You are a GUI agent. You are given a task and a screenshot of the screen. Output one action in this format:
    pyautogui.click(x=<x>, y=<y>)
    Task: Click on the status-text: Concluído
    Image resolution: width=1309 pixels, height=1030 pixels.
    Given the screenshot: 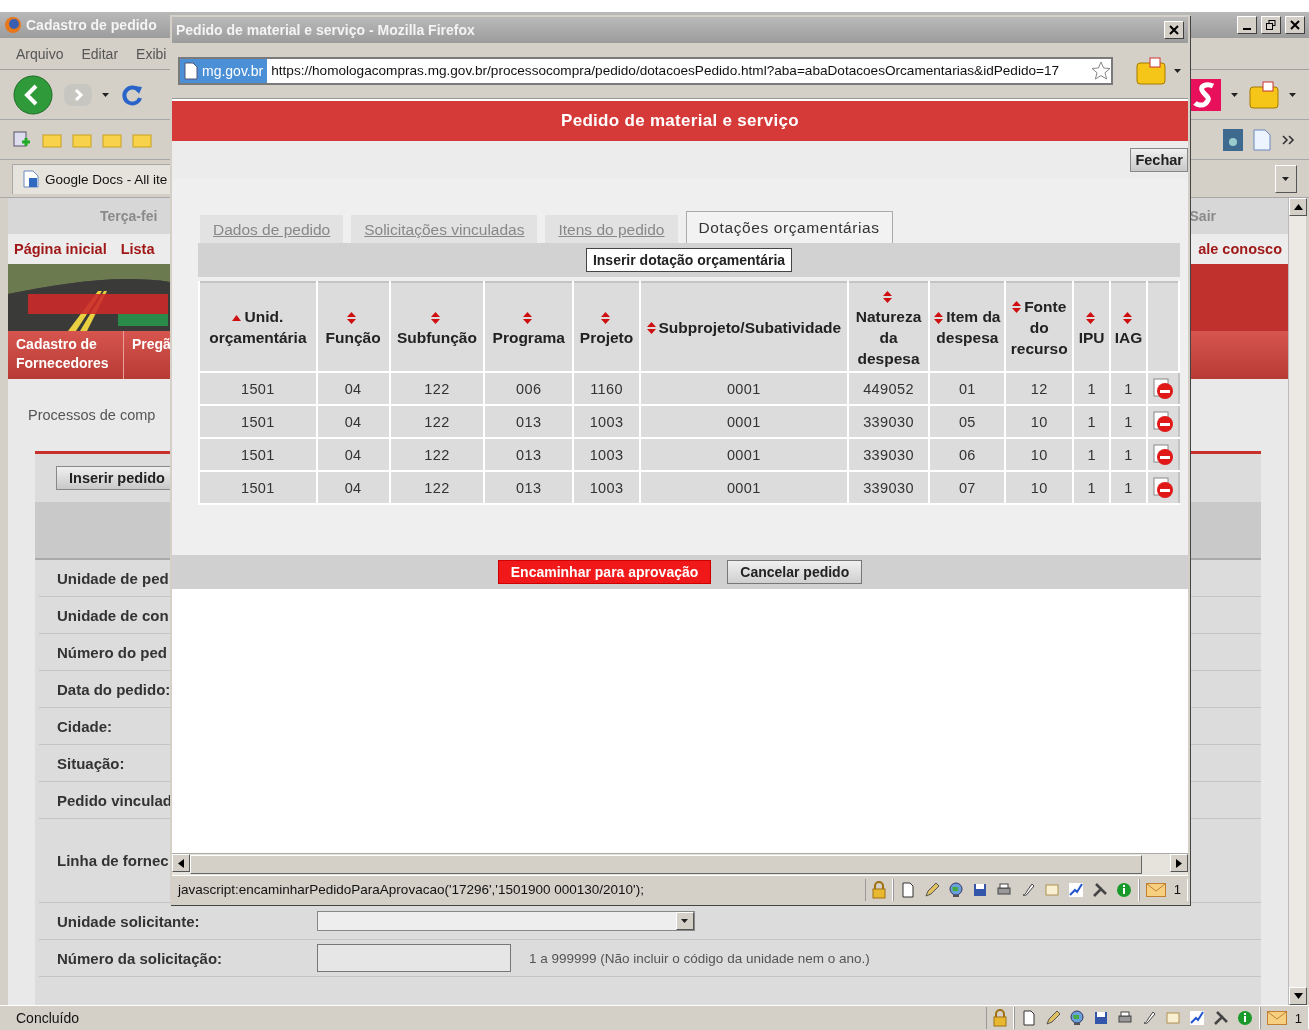 What is the action you would take?
    pyautogui.click(x=48, y=1018)
    